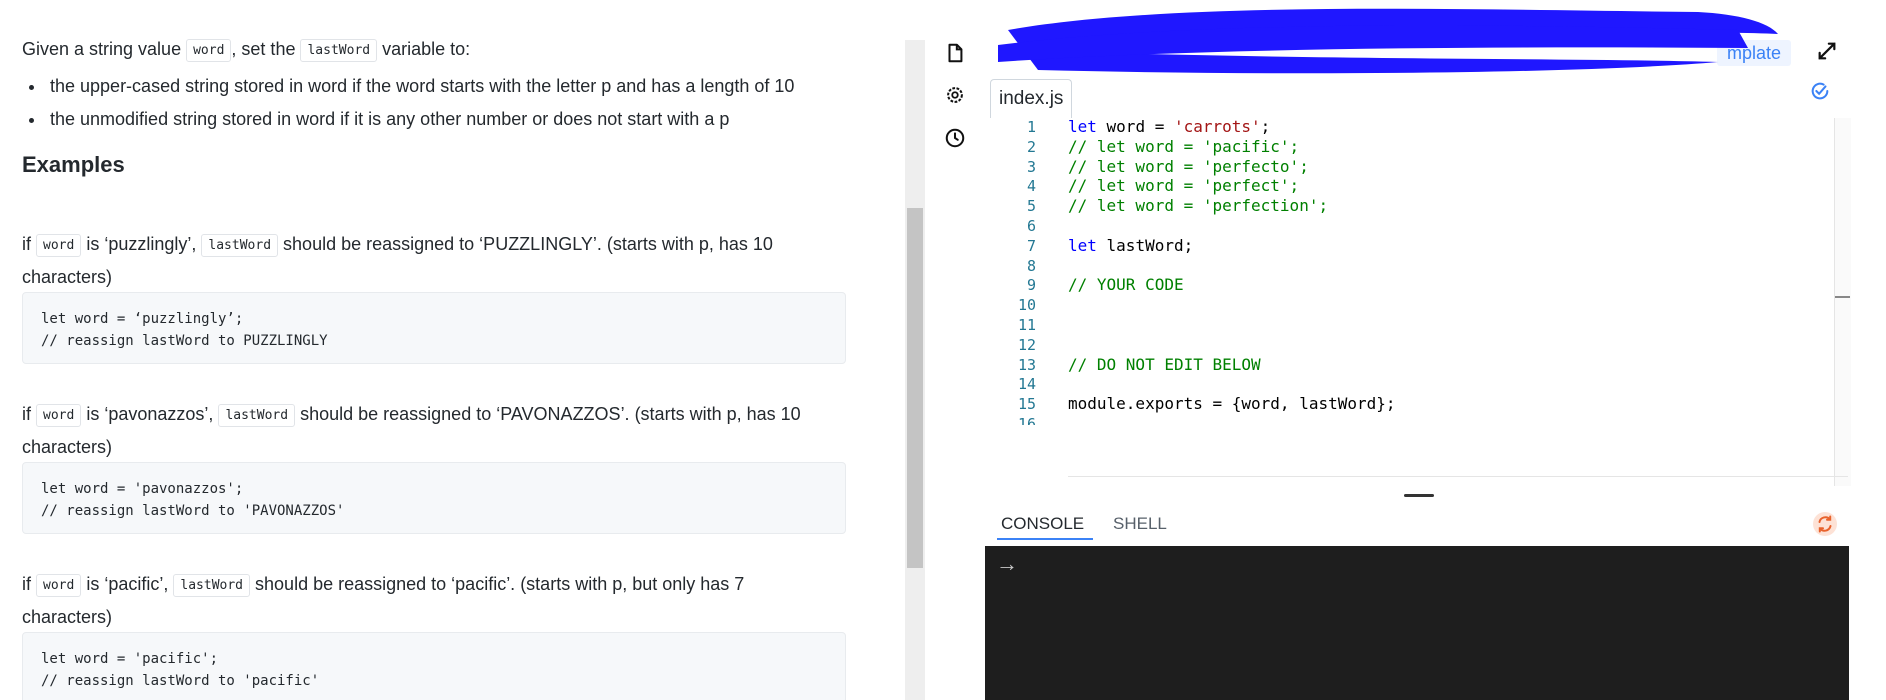 Image resolution: width=1886 pixels, height=700 pixels. What do you see at coordinates (1232, 403) in the screenshot?
I see `code-line: module.exports = {word, lastWord};` at bounding box center [1232, 403].